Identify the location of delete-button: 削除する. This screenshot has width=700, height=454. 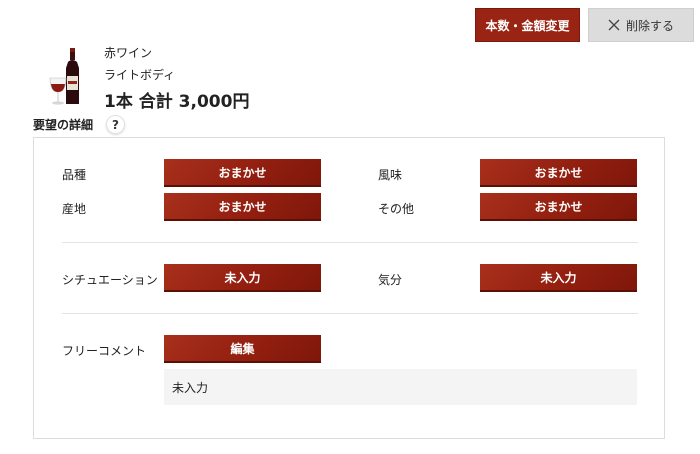
(641, 25).